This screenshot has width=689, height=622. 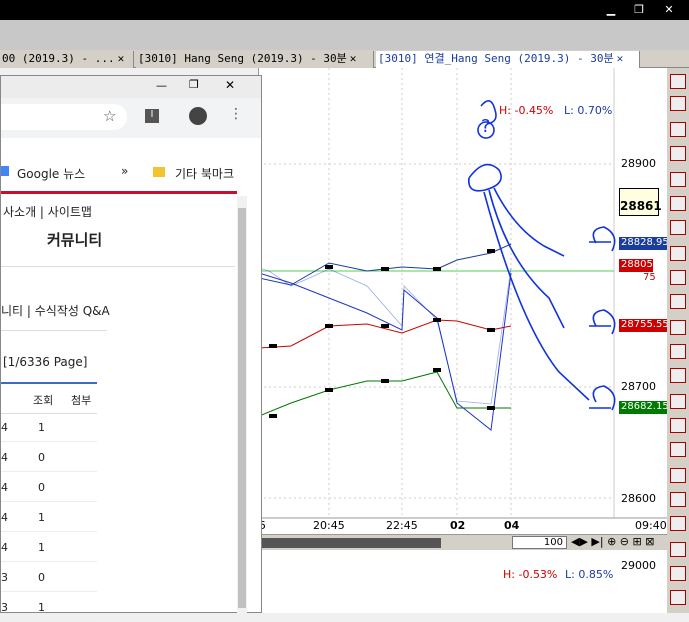 I want to click on column-header-views: 조회, so click(x=43, y=400).